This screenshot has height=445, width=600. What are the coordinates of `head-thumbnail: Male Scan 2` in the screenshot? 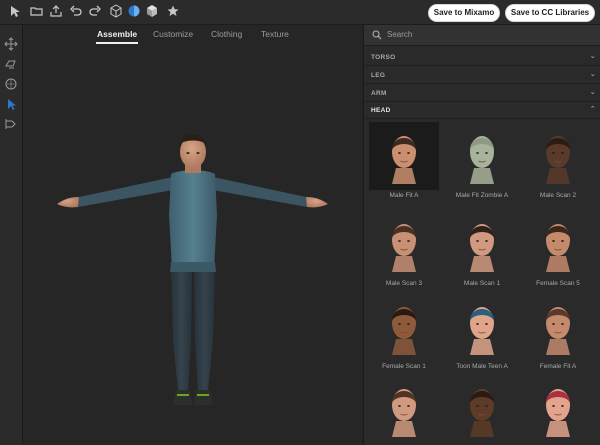 It's located at (558, 162).